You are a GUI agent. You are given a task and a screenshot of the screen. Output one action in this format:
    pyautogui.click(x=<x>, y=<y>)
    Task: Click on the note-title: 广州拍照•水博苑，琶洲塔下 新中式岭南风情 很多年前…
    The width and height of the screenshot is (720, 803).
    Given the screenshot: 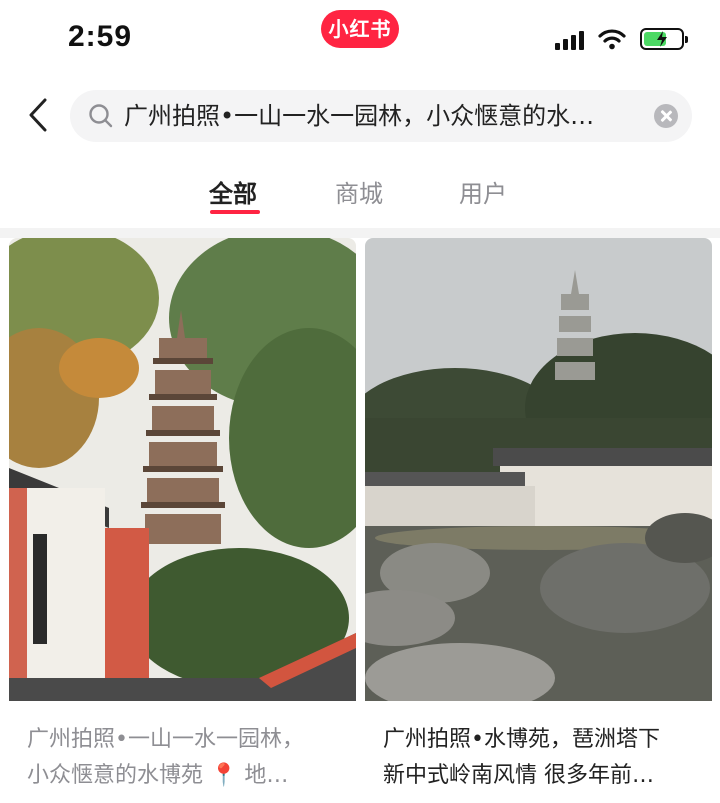 What is the action you would take?
    pyautogui.click(x=521, y=757)
    